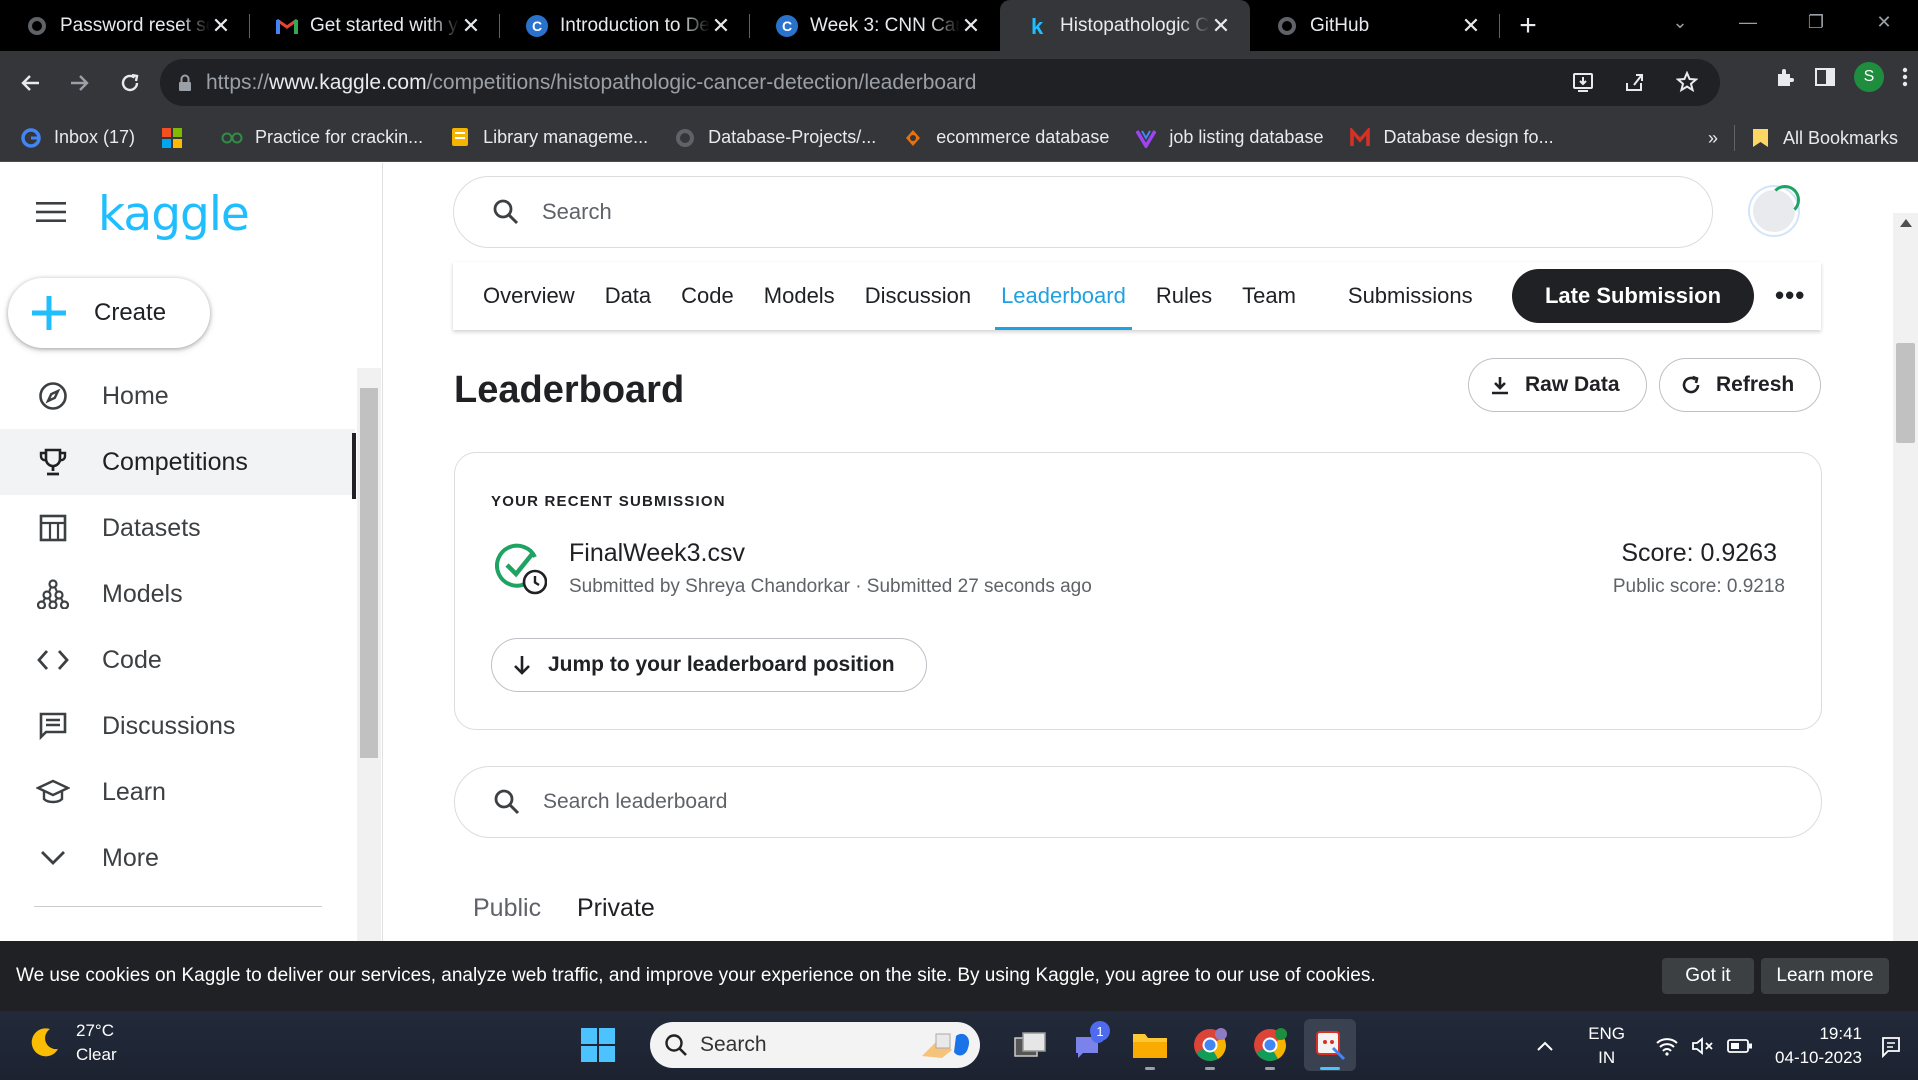 This screenshot has width=1918, height=1080. Describe the element at coordinates (993, 802) in the screenshot. I see `leaderboard-search-input` at that location.